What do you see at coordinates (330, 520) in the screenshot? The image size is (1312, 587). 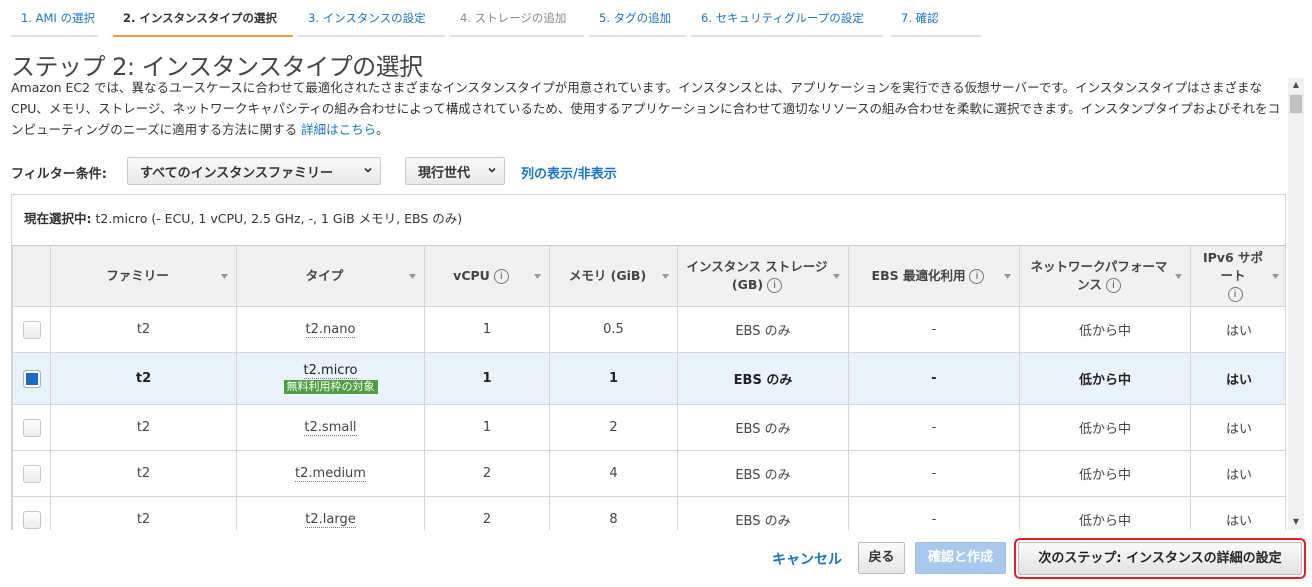 I see `type-name: t2.large` at bounding box center [330, 520].